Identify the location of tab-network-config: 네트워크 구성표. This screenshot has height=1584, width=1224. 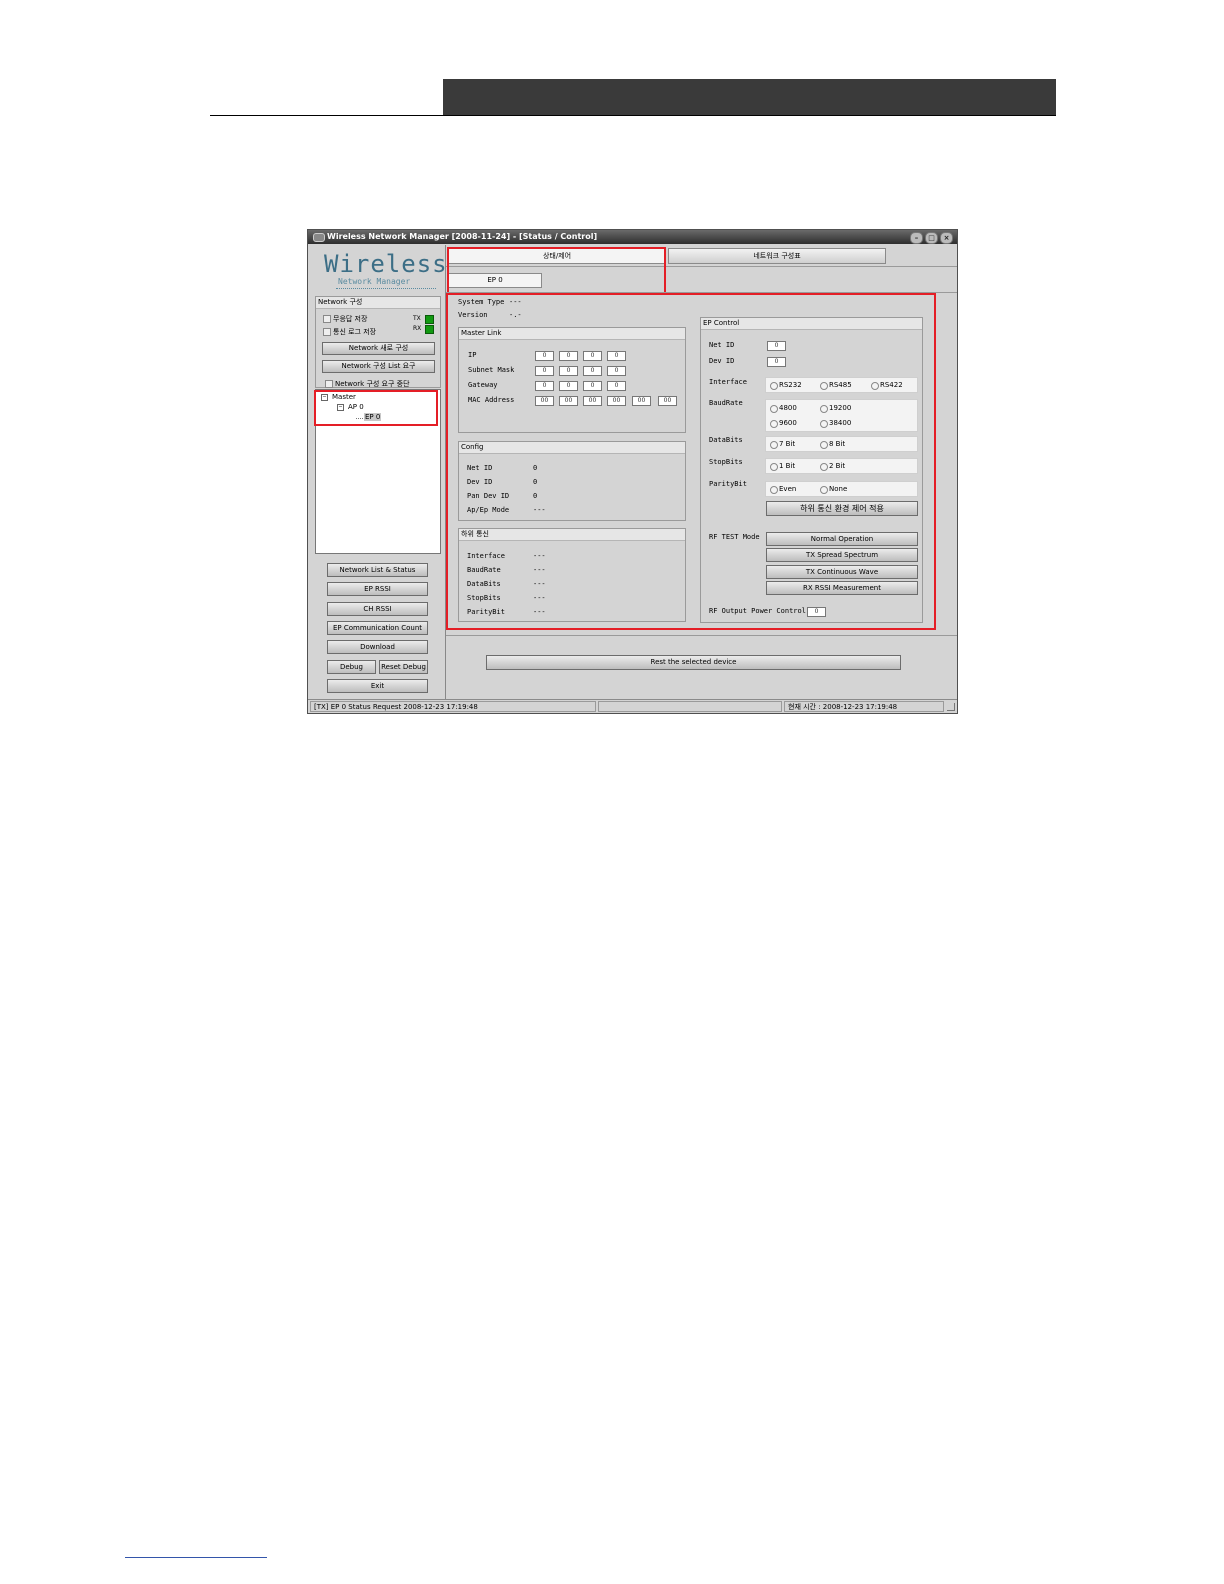
(777, 256).